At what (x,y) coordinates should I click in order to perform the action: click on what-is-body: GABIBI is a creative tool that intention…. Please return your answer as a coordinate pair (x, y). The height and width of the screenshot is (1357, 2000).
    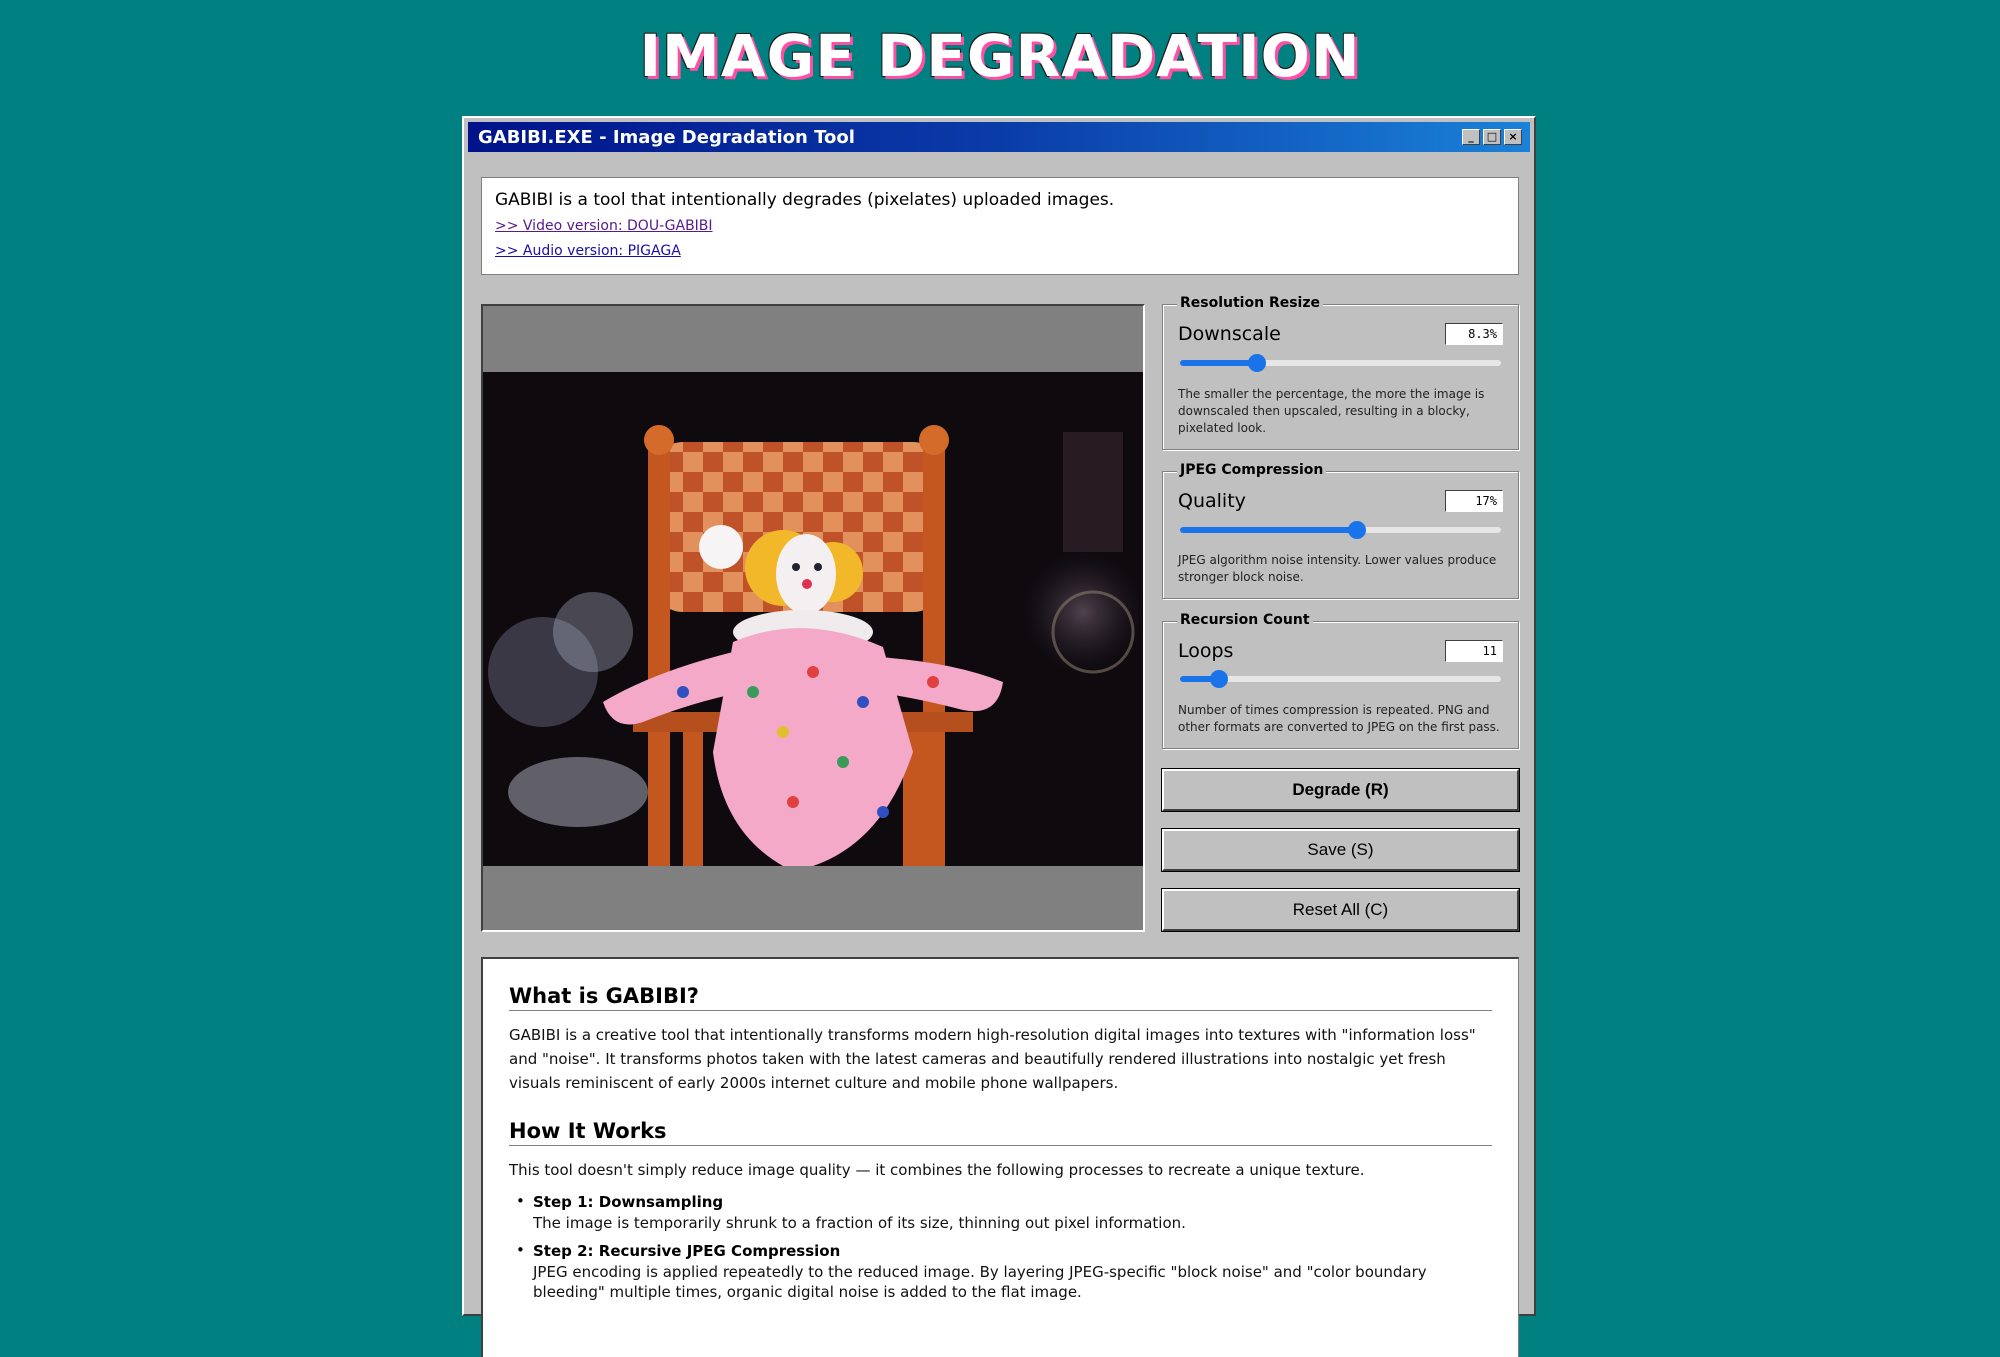
    Looking at the image, I should click on (992, 1059).